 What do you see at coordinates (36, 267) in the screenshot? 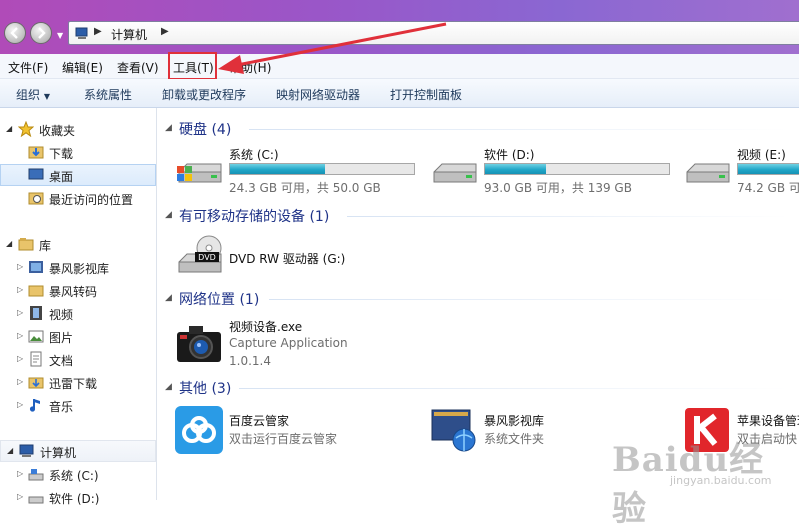
I see `video-library-icon` at bounding box center [36, 267].